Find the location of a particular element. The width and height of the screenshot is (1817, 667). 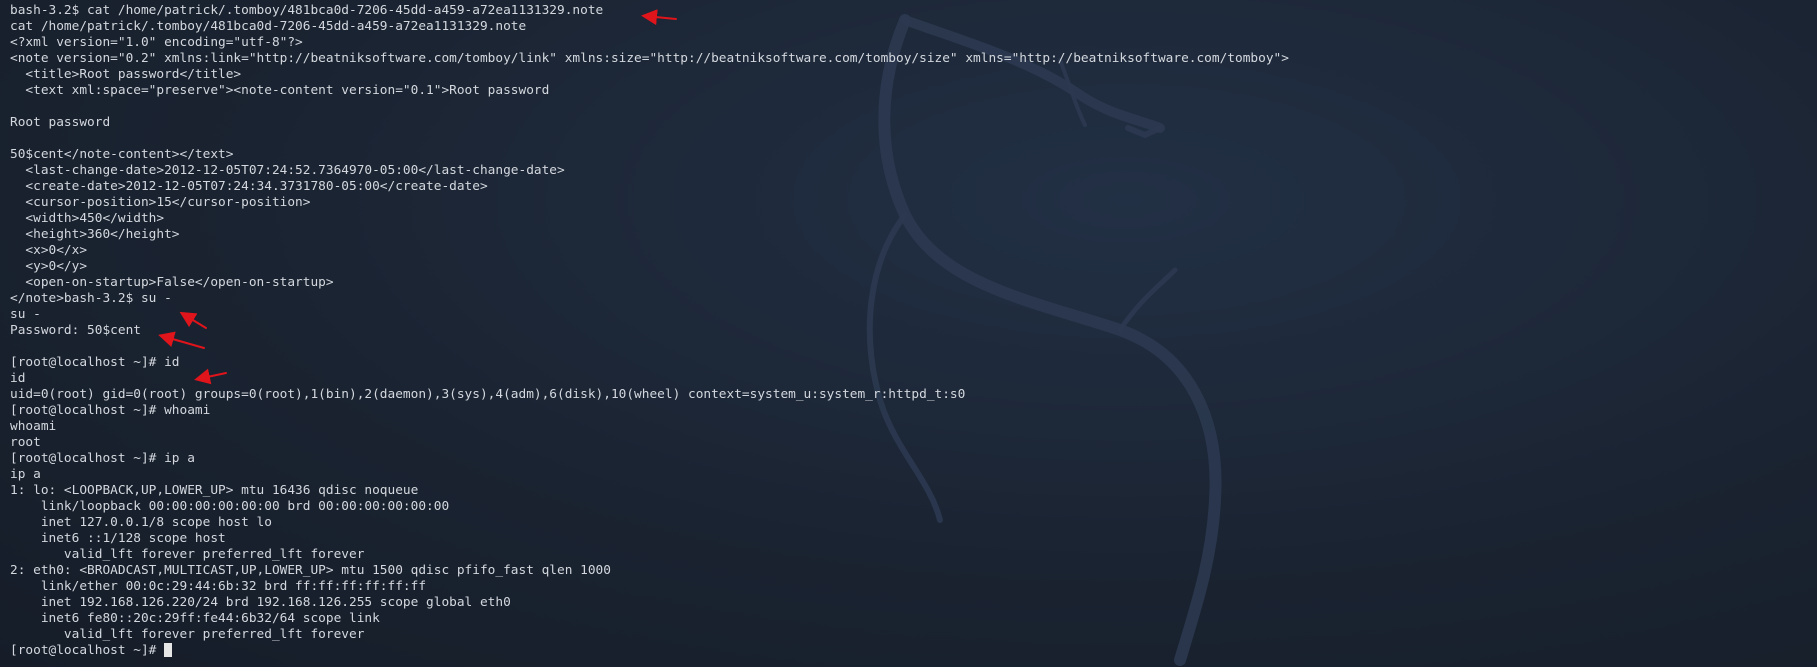

terminal-line: <cursor-position>15</cursor-position> is located at coordinates (160, 202).